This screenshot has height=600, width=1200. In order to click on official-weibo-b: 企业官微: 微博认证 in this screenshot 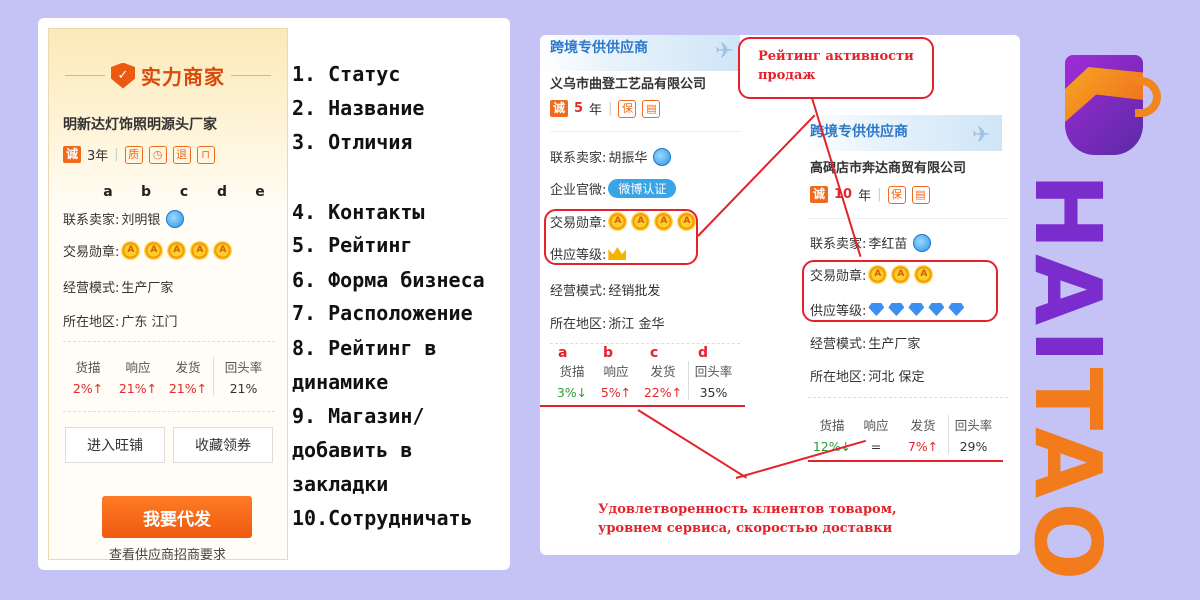, I will do `click(613, 188)`.